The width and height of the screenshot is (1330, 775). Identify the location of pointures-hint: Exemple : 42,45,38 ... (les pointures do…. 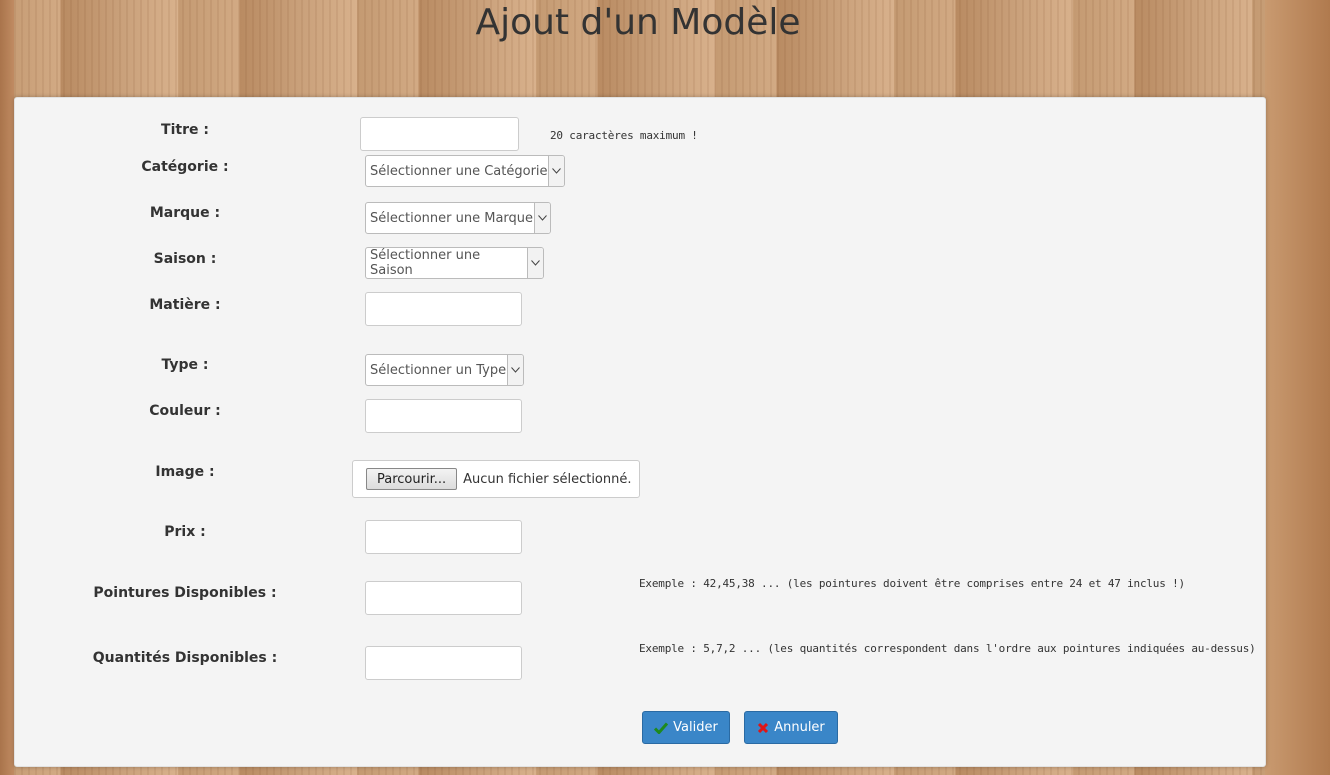
(912, 583).